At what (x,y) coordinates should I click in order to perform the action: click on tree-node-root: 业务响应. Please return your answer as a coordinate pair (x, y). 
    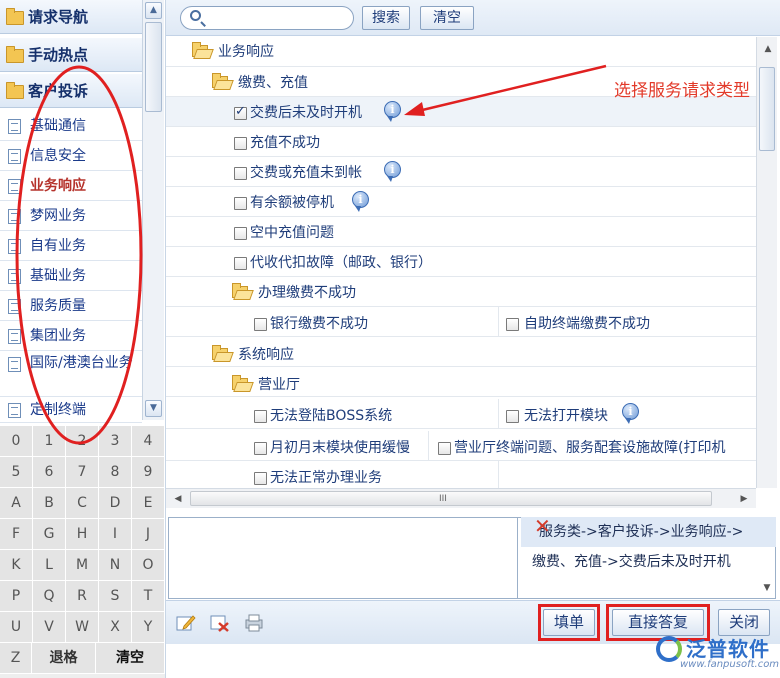
    Looking at the image, I should click on (461, 52).